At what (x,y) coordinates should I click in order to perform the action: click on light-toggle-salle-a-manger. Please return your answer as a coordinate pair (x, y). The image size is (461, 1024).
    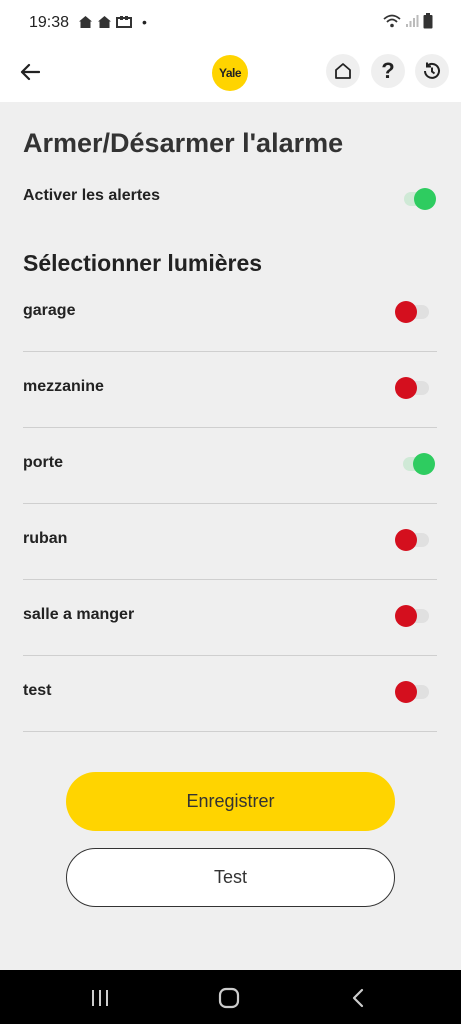
    Looking at the image, I should click on (412, 616).